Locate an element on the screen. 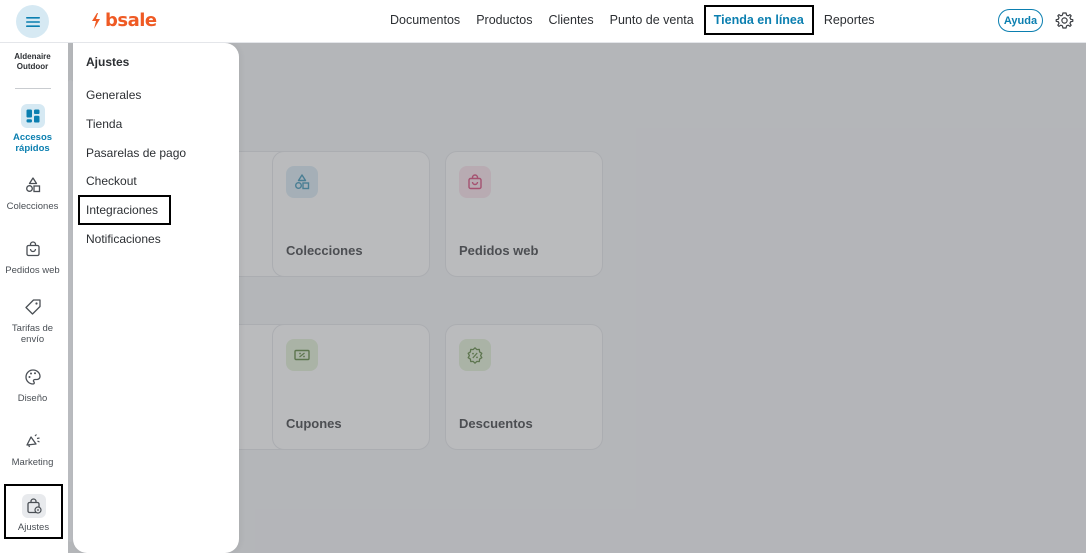 The width and height of the screenshot is (1086, 553). nav-clientes: Clientes is located at coordinates (570, 20).